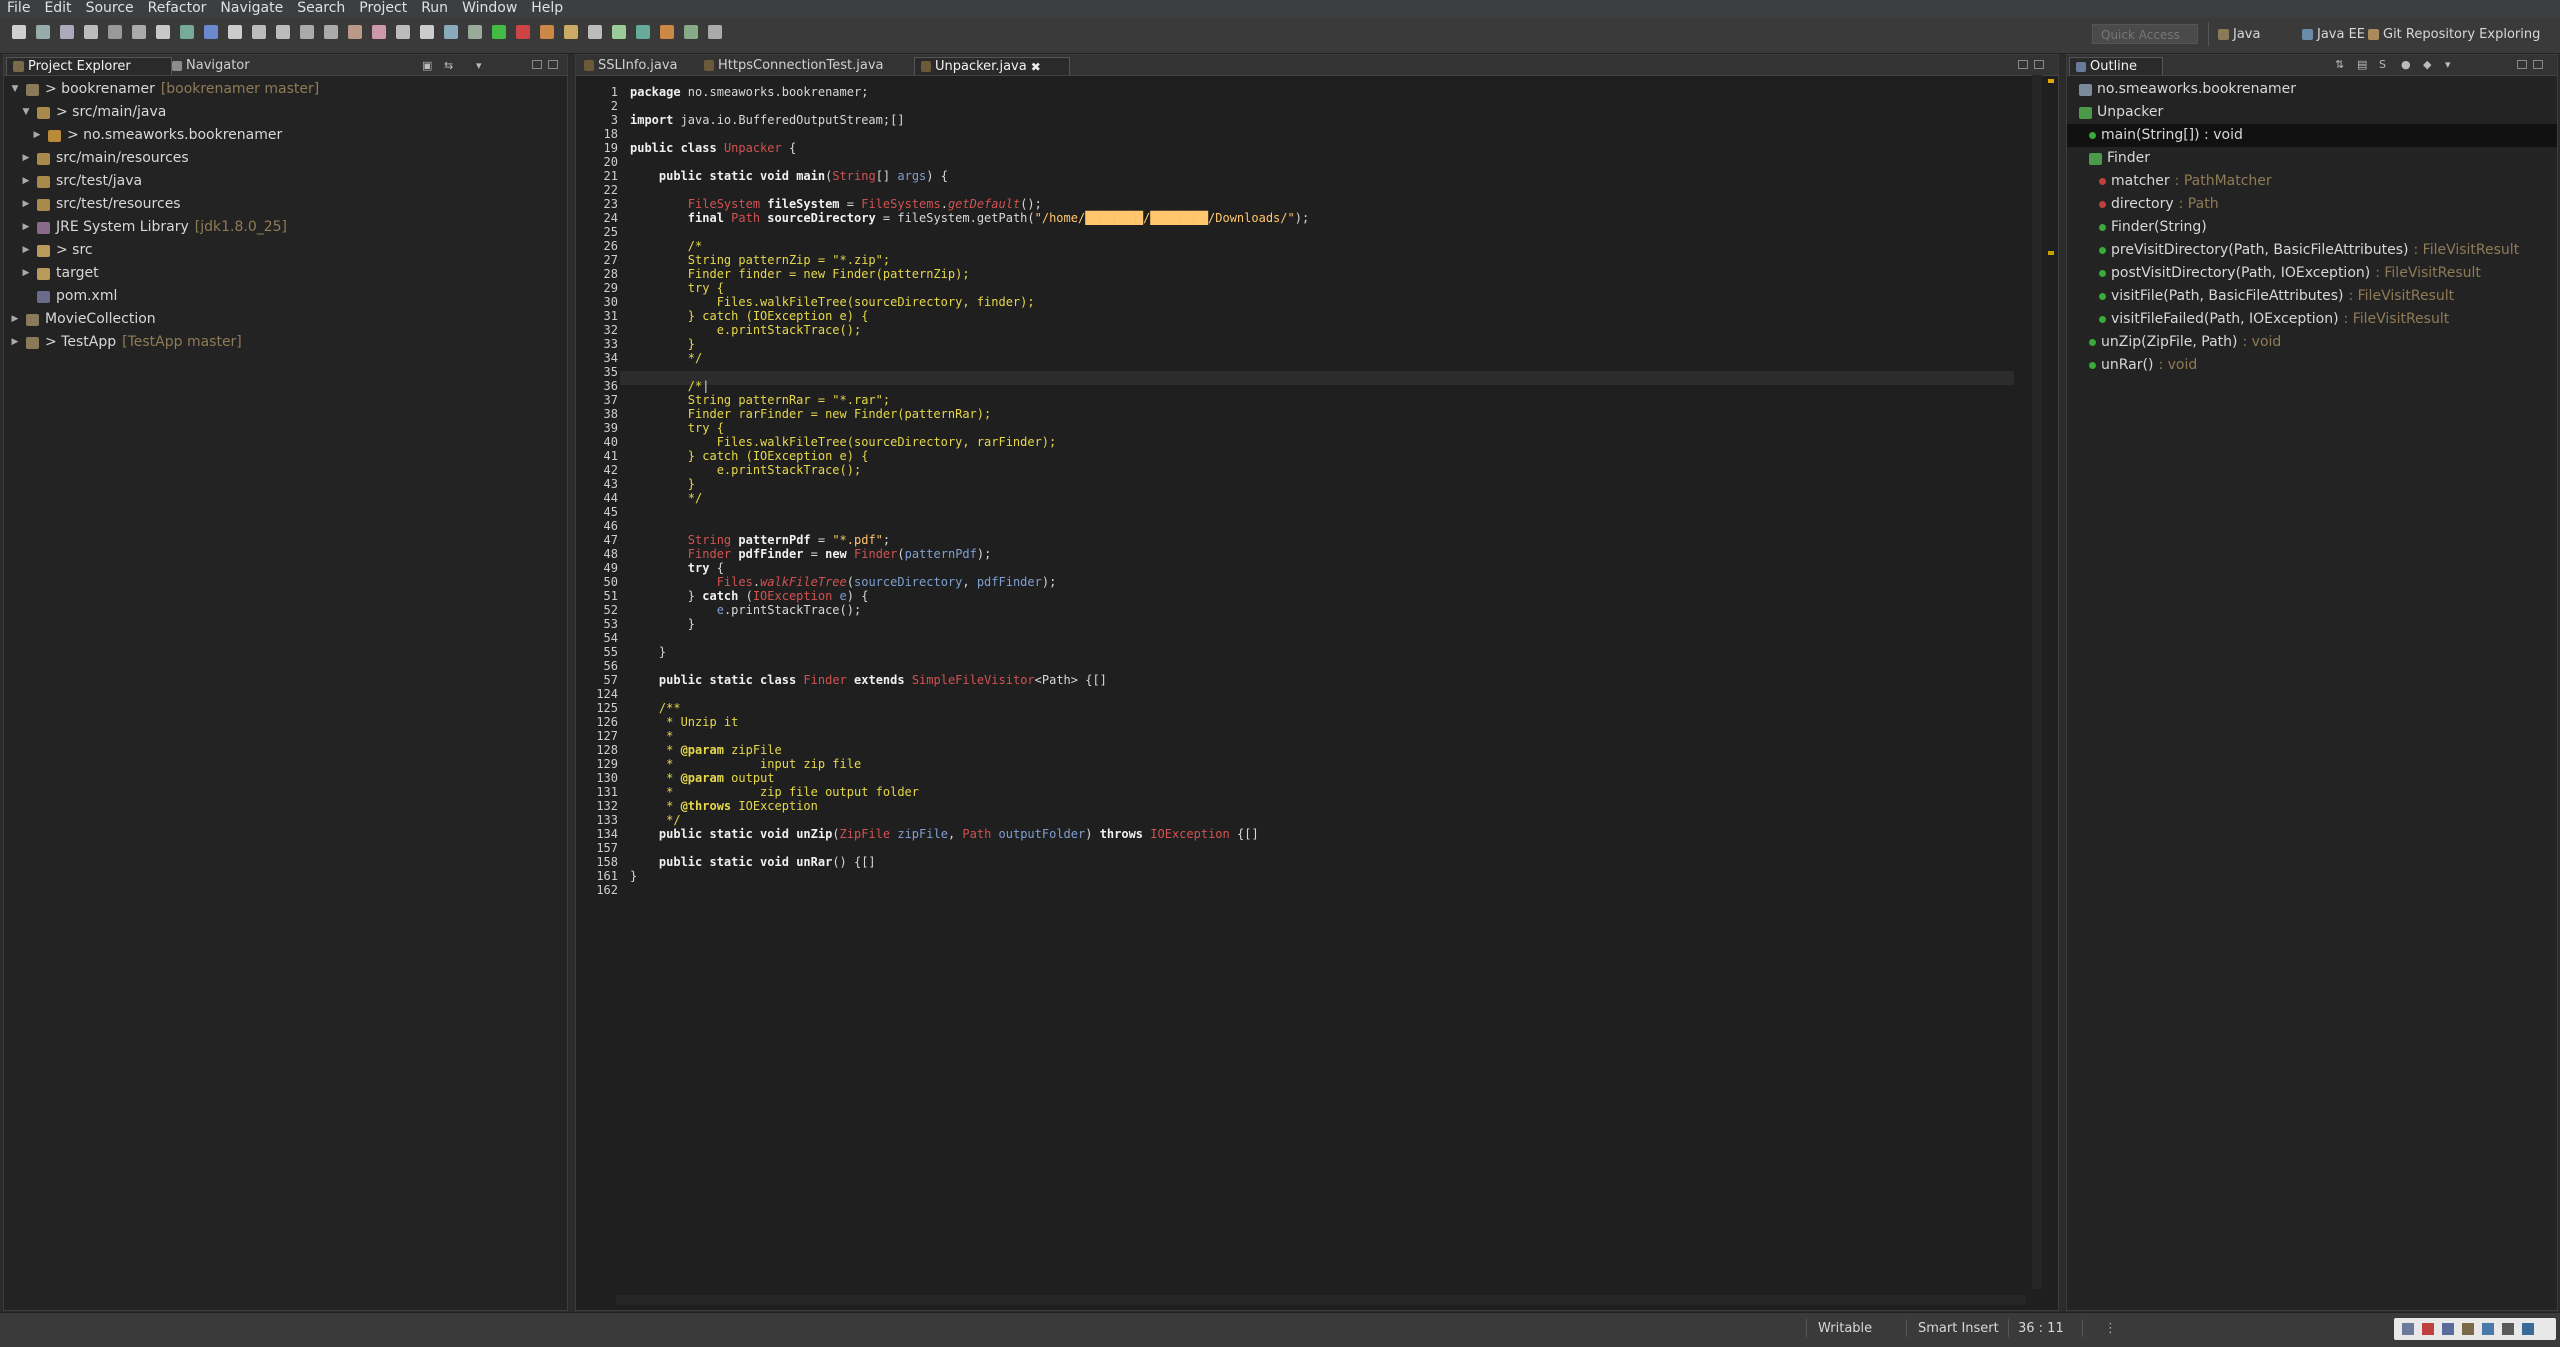  I want to click on menu-file: File, so click(18, 8).